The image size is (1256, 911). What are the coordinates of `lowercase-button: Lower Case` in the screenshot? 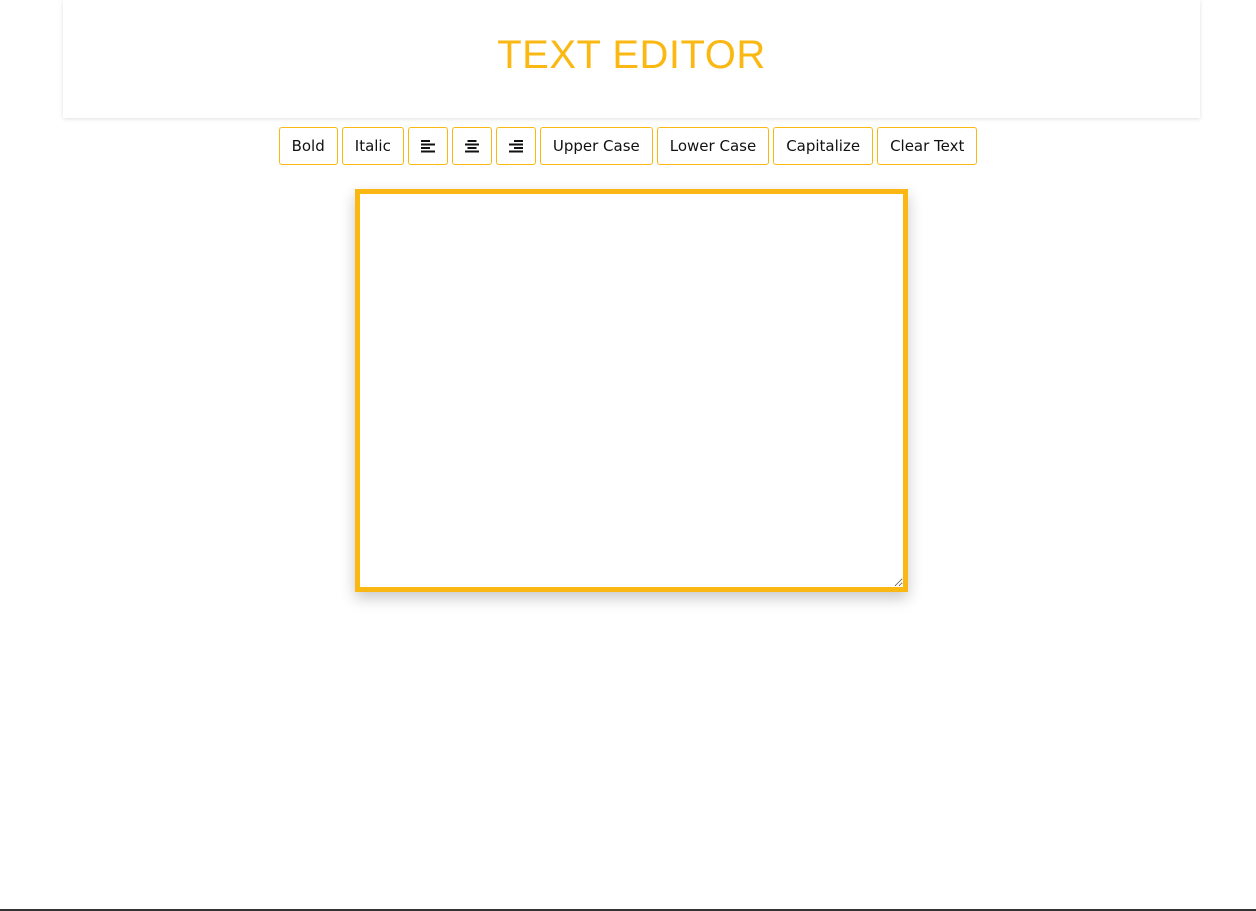 It's located at (713, 146).